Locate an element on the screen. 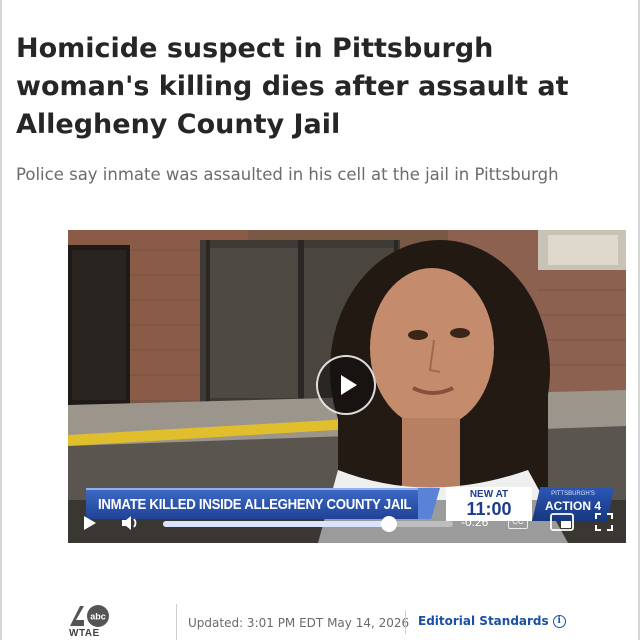 This screenshot has width=640, height=640. volume-icon is located at coordinates (131, 523).